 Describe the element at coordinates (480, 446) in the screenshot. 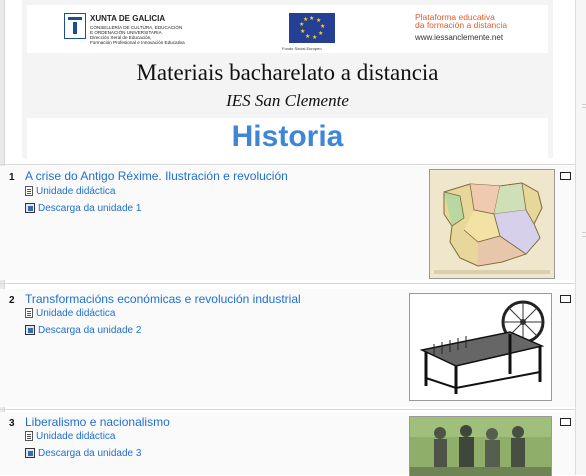

I see `statue-group-image` at that location.